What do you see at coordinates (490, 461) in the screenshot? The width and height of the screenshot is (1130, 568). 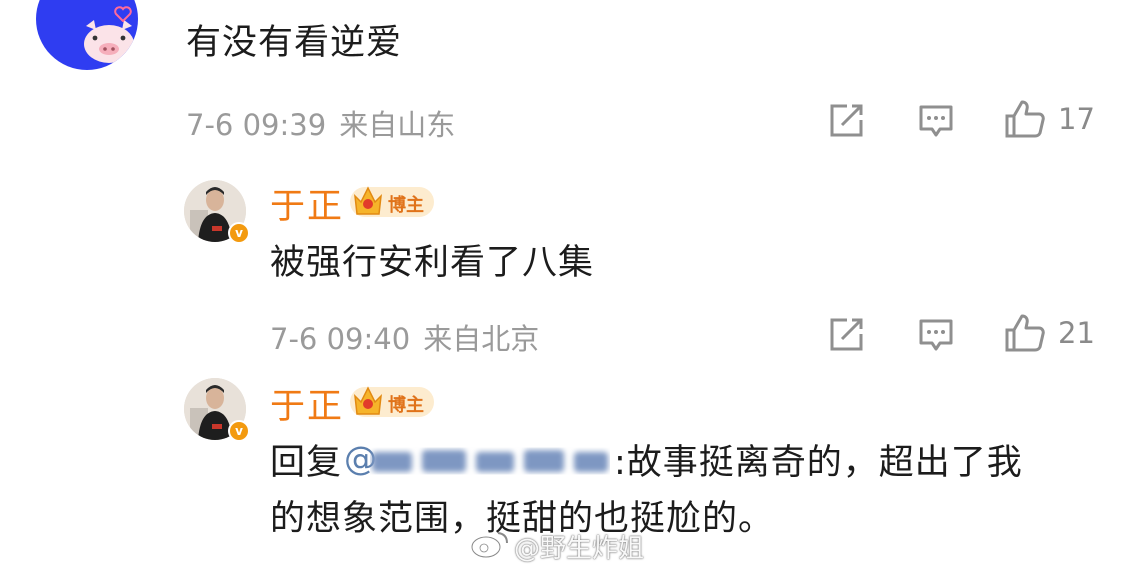 I see `blurred-username` at bounding box center [490, 461].